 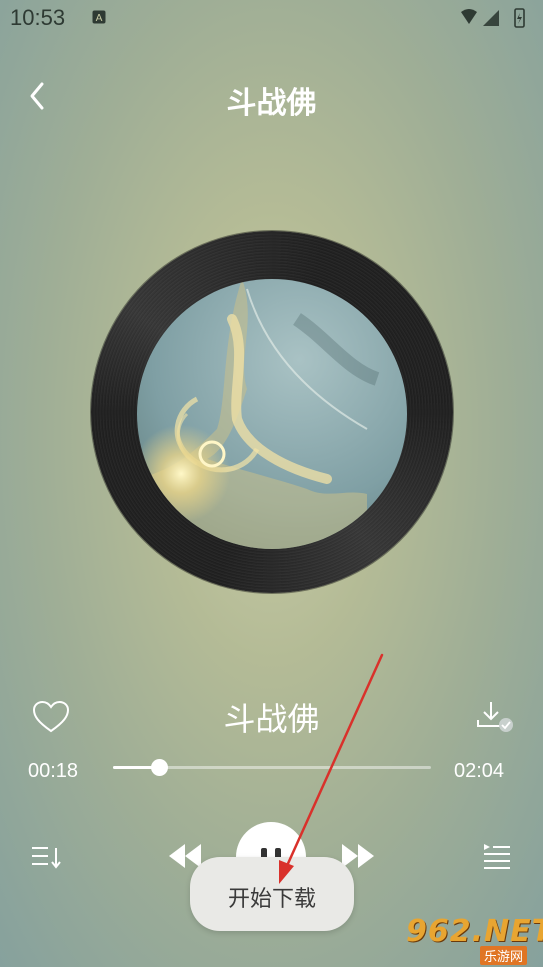 I want to click on toast-message: 开始下载, so click(x=271, y=899).